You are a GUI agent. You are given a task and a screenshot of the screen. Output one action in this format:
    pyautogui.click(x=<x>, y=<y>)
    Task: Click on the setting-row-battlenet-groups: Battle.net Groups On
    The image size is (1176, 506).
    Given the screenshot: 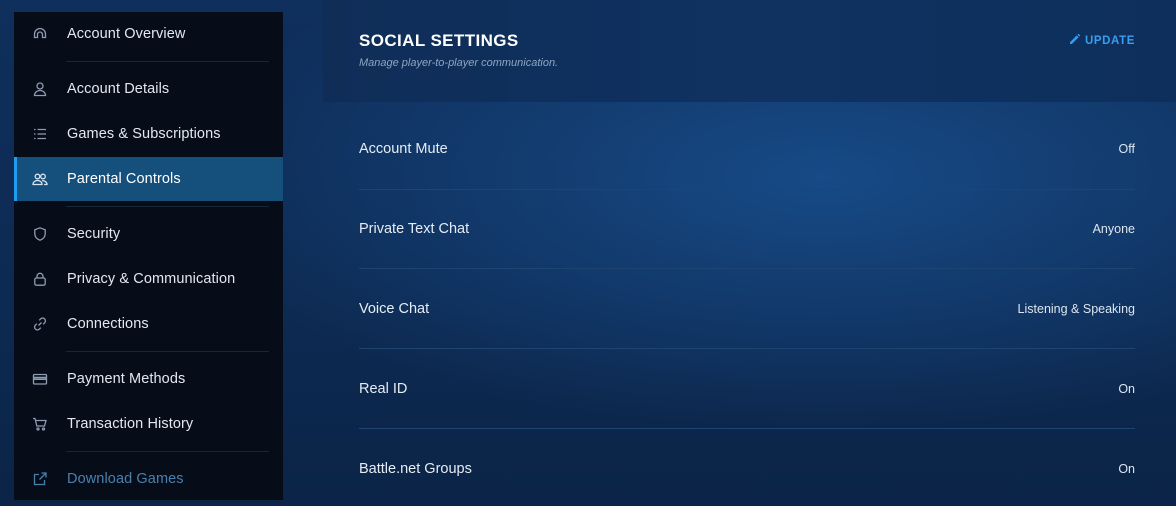 What is the action you would take?
    pyautogui.click(x=747, y=467)
    